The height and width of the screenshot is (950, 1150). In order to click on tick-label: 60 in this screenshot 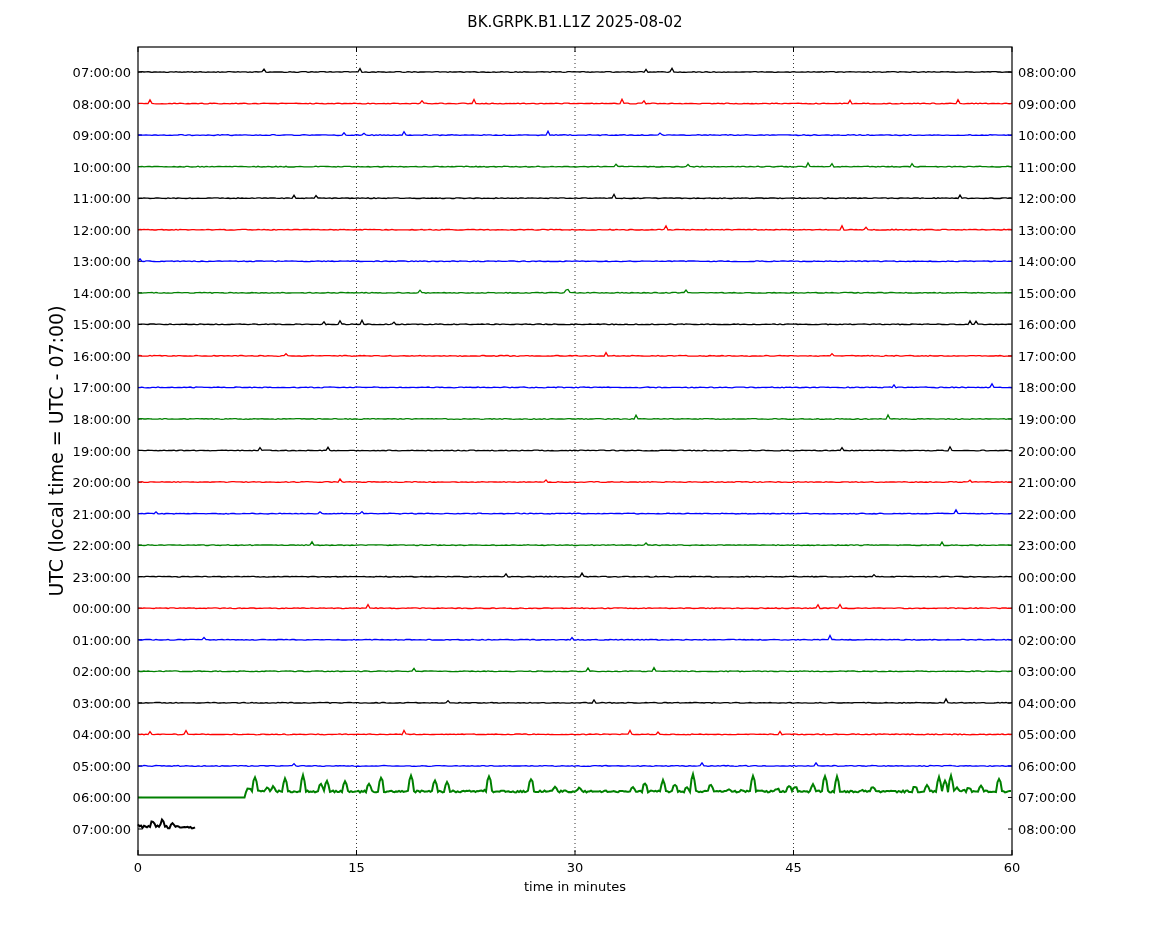, I will do `click(1012, 867)`.